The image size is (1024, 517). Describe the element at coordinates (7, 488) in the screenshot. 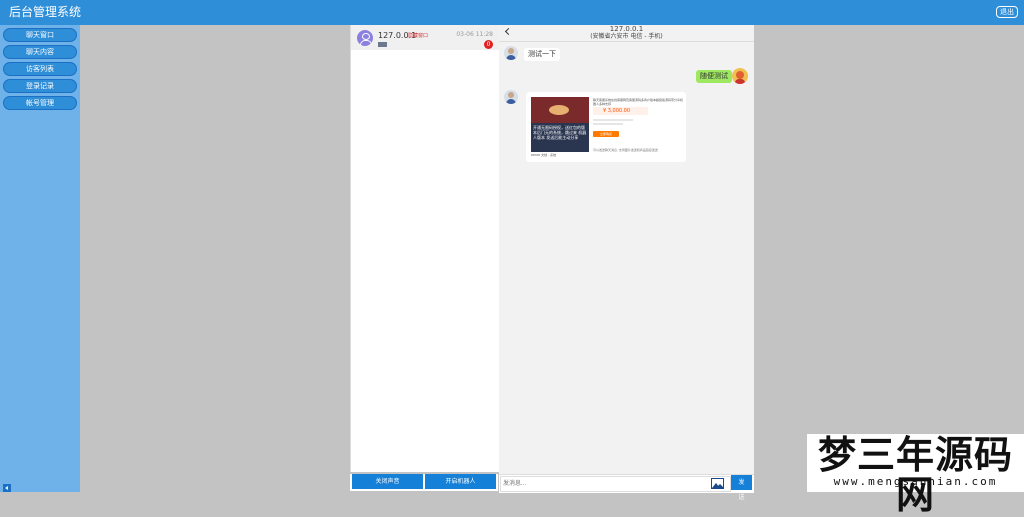

I see `collapse-sidebar-icon` at that location.